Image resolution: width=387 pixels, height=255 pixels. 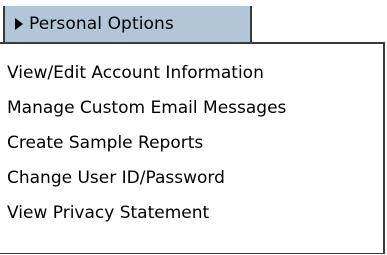 What do you see at coordinates (101, 24) in the screenshot?
I see `personal-options-label: Personal Options` at bounding box center [101, 24].